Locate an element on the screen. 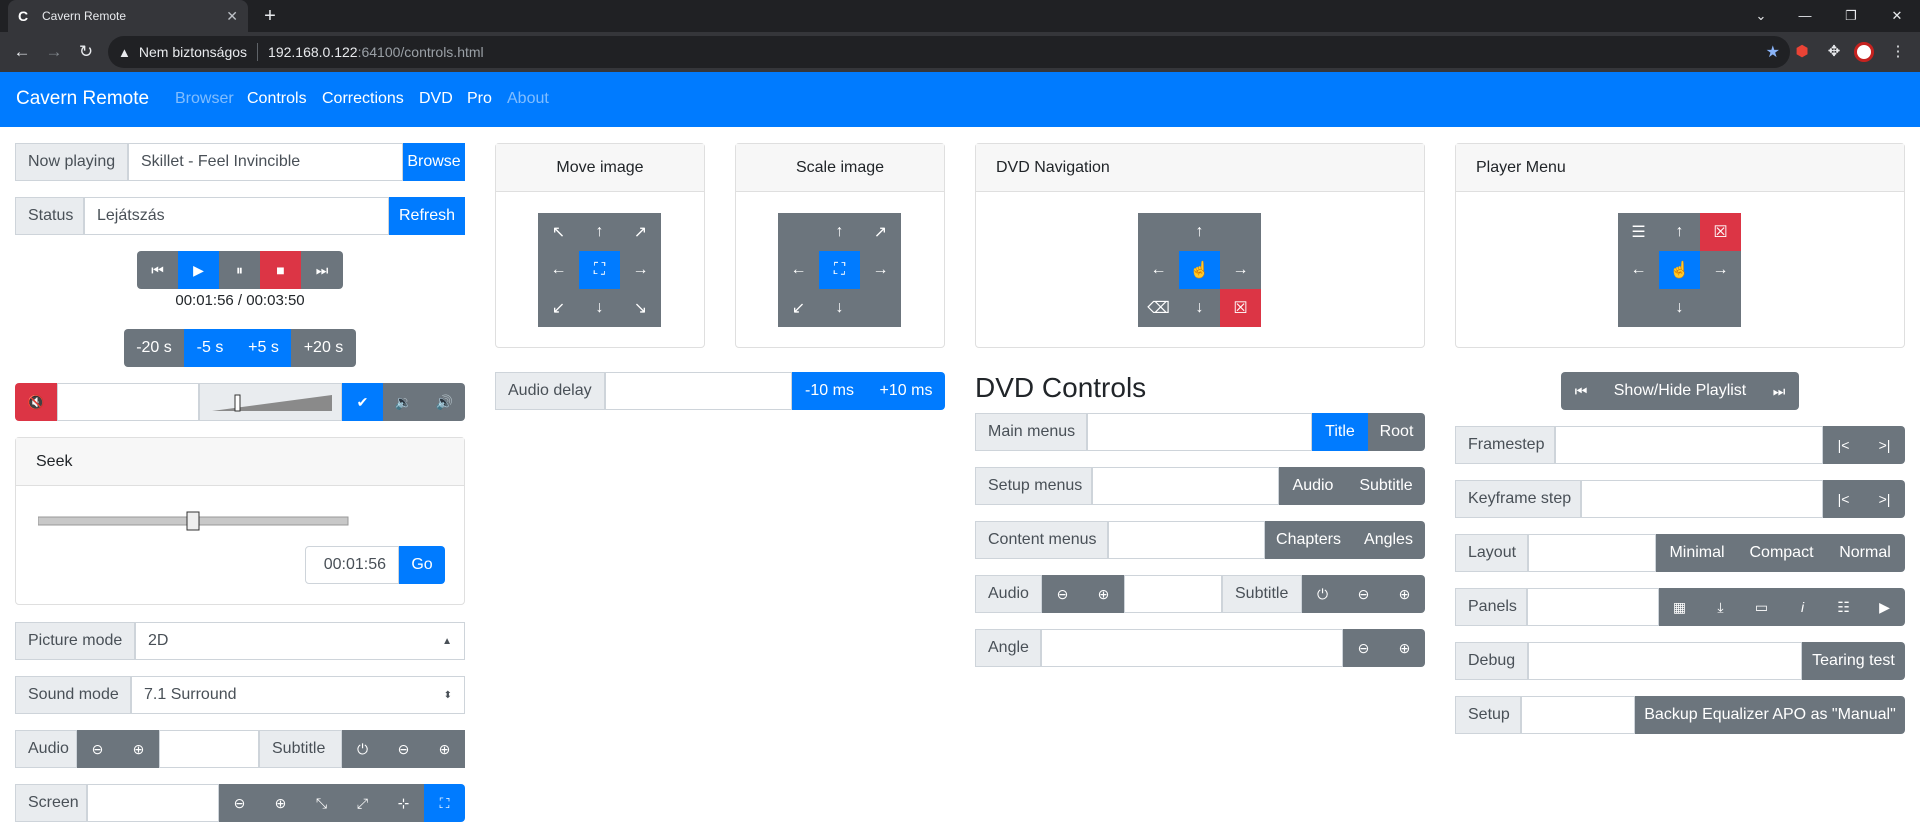 The image size is (1920, 838). minimize-button: — is located at coordinates (1805, 16).